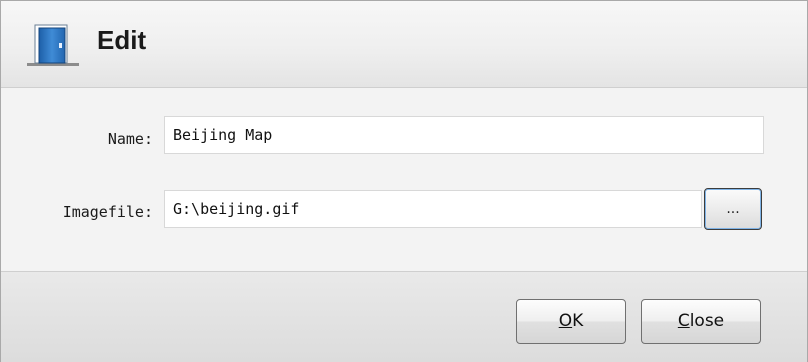 The image size is (808, 362). Describe the element at coordinates (433, 209) in the screenshot. I see `imagefile-field: G:\beijing.gif` at that location.